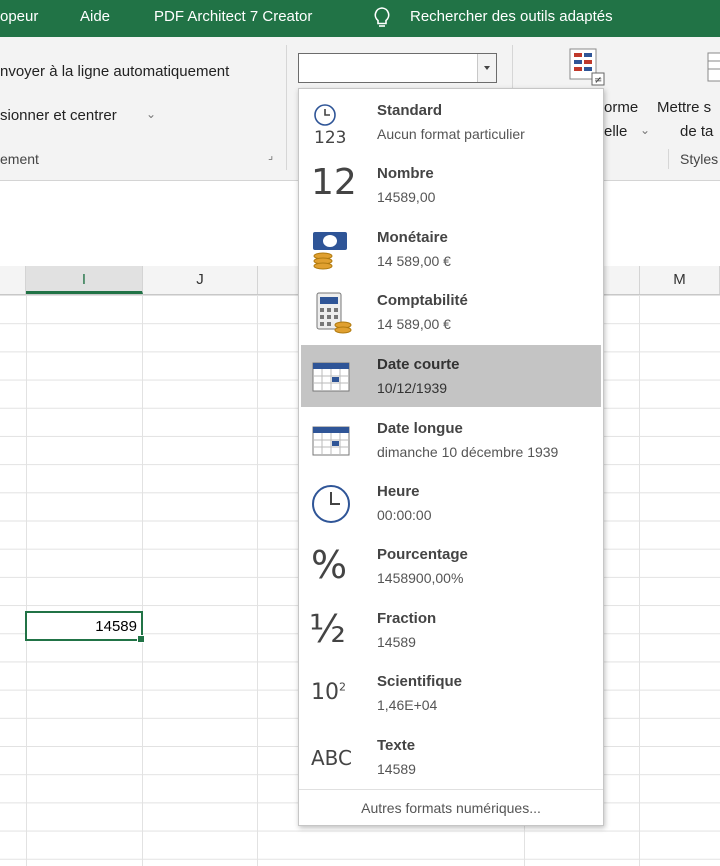 The width and height of the screenshot is (720, 866). I want to click on format-item-comptabilite: Comptabilité 14 589,00 €, so click(451, 312).